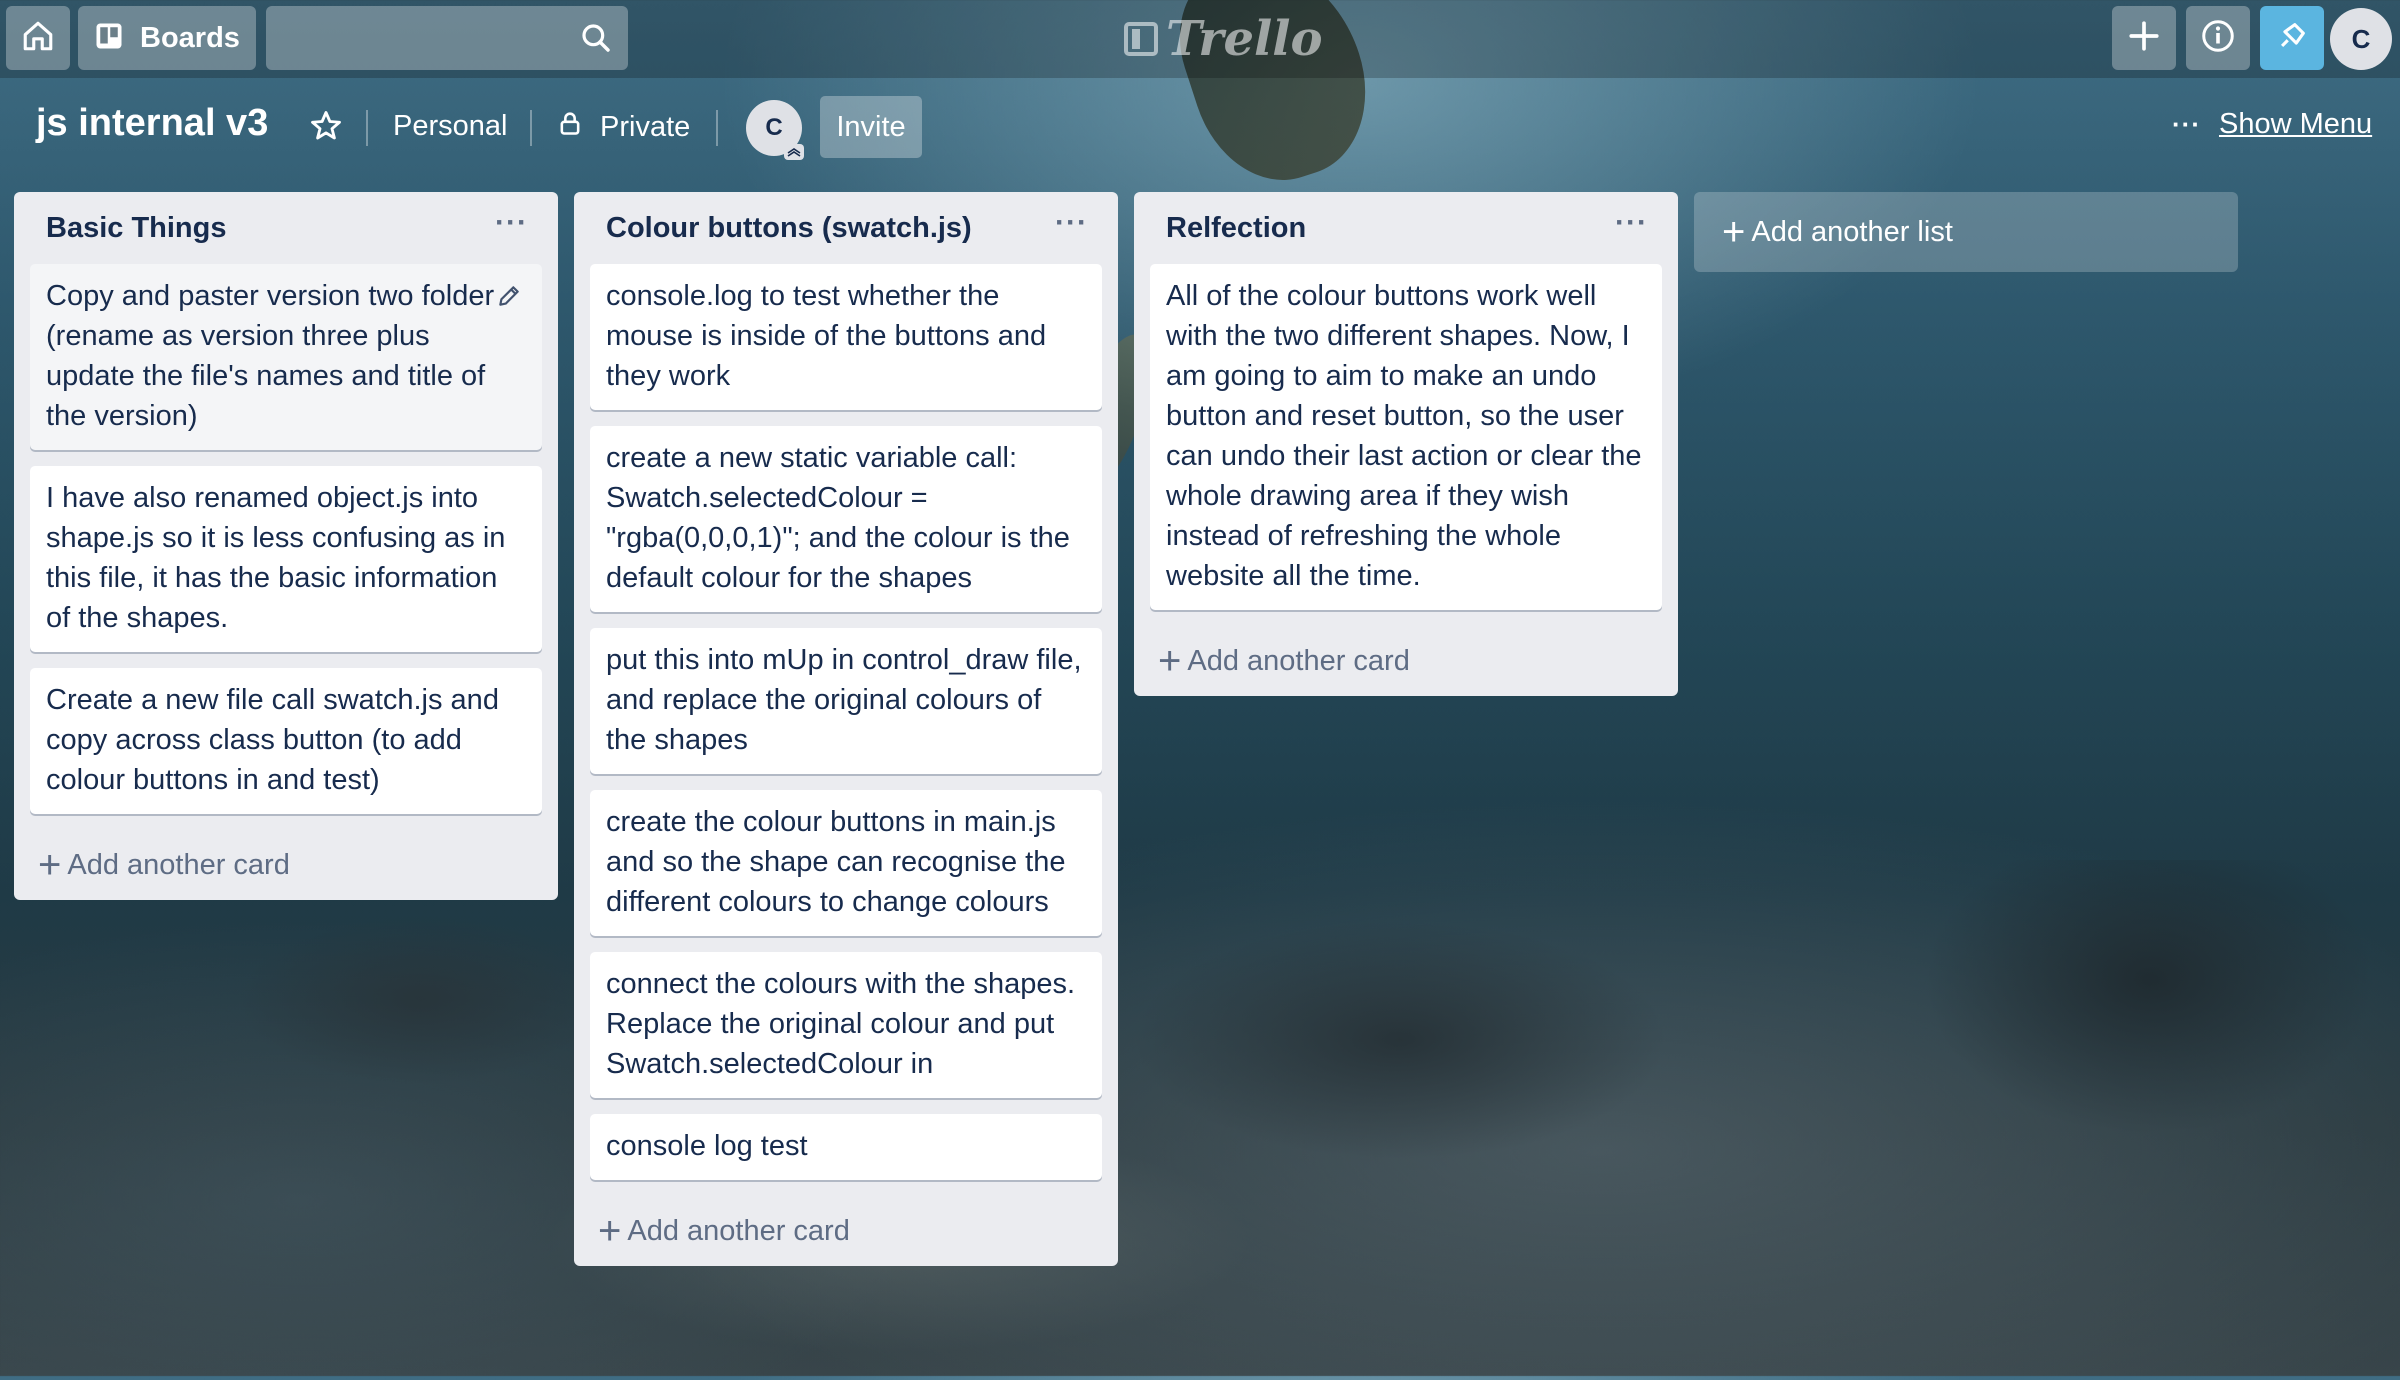  I want to click on info-button, so click(2218, 38).